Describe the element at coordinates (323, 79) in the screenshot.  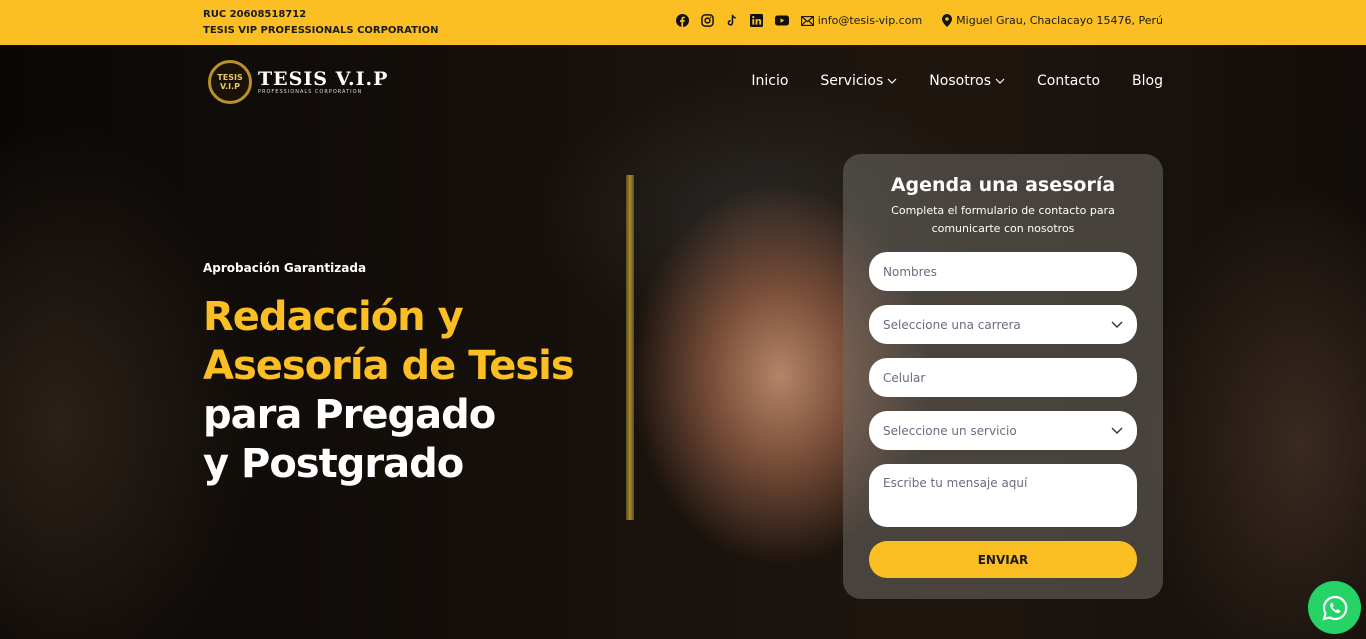
I see `logo-brand: TESIS V.I.P` at that location.